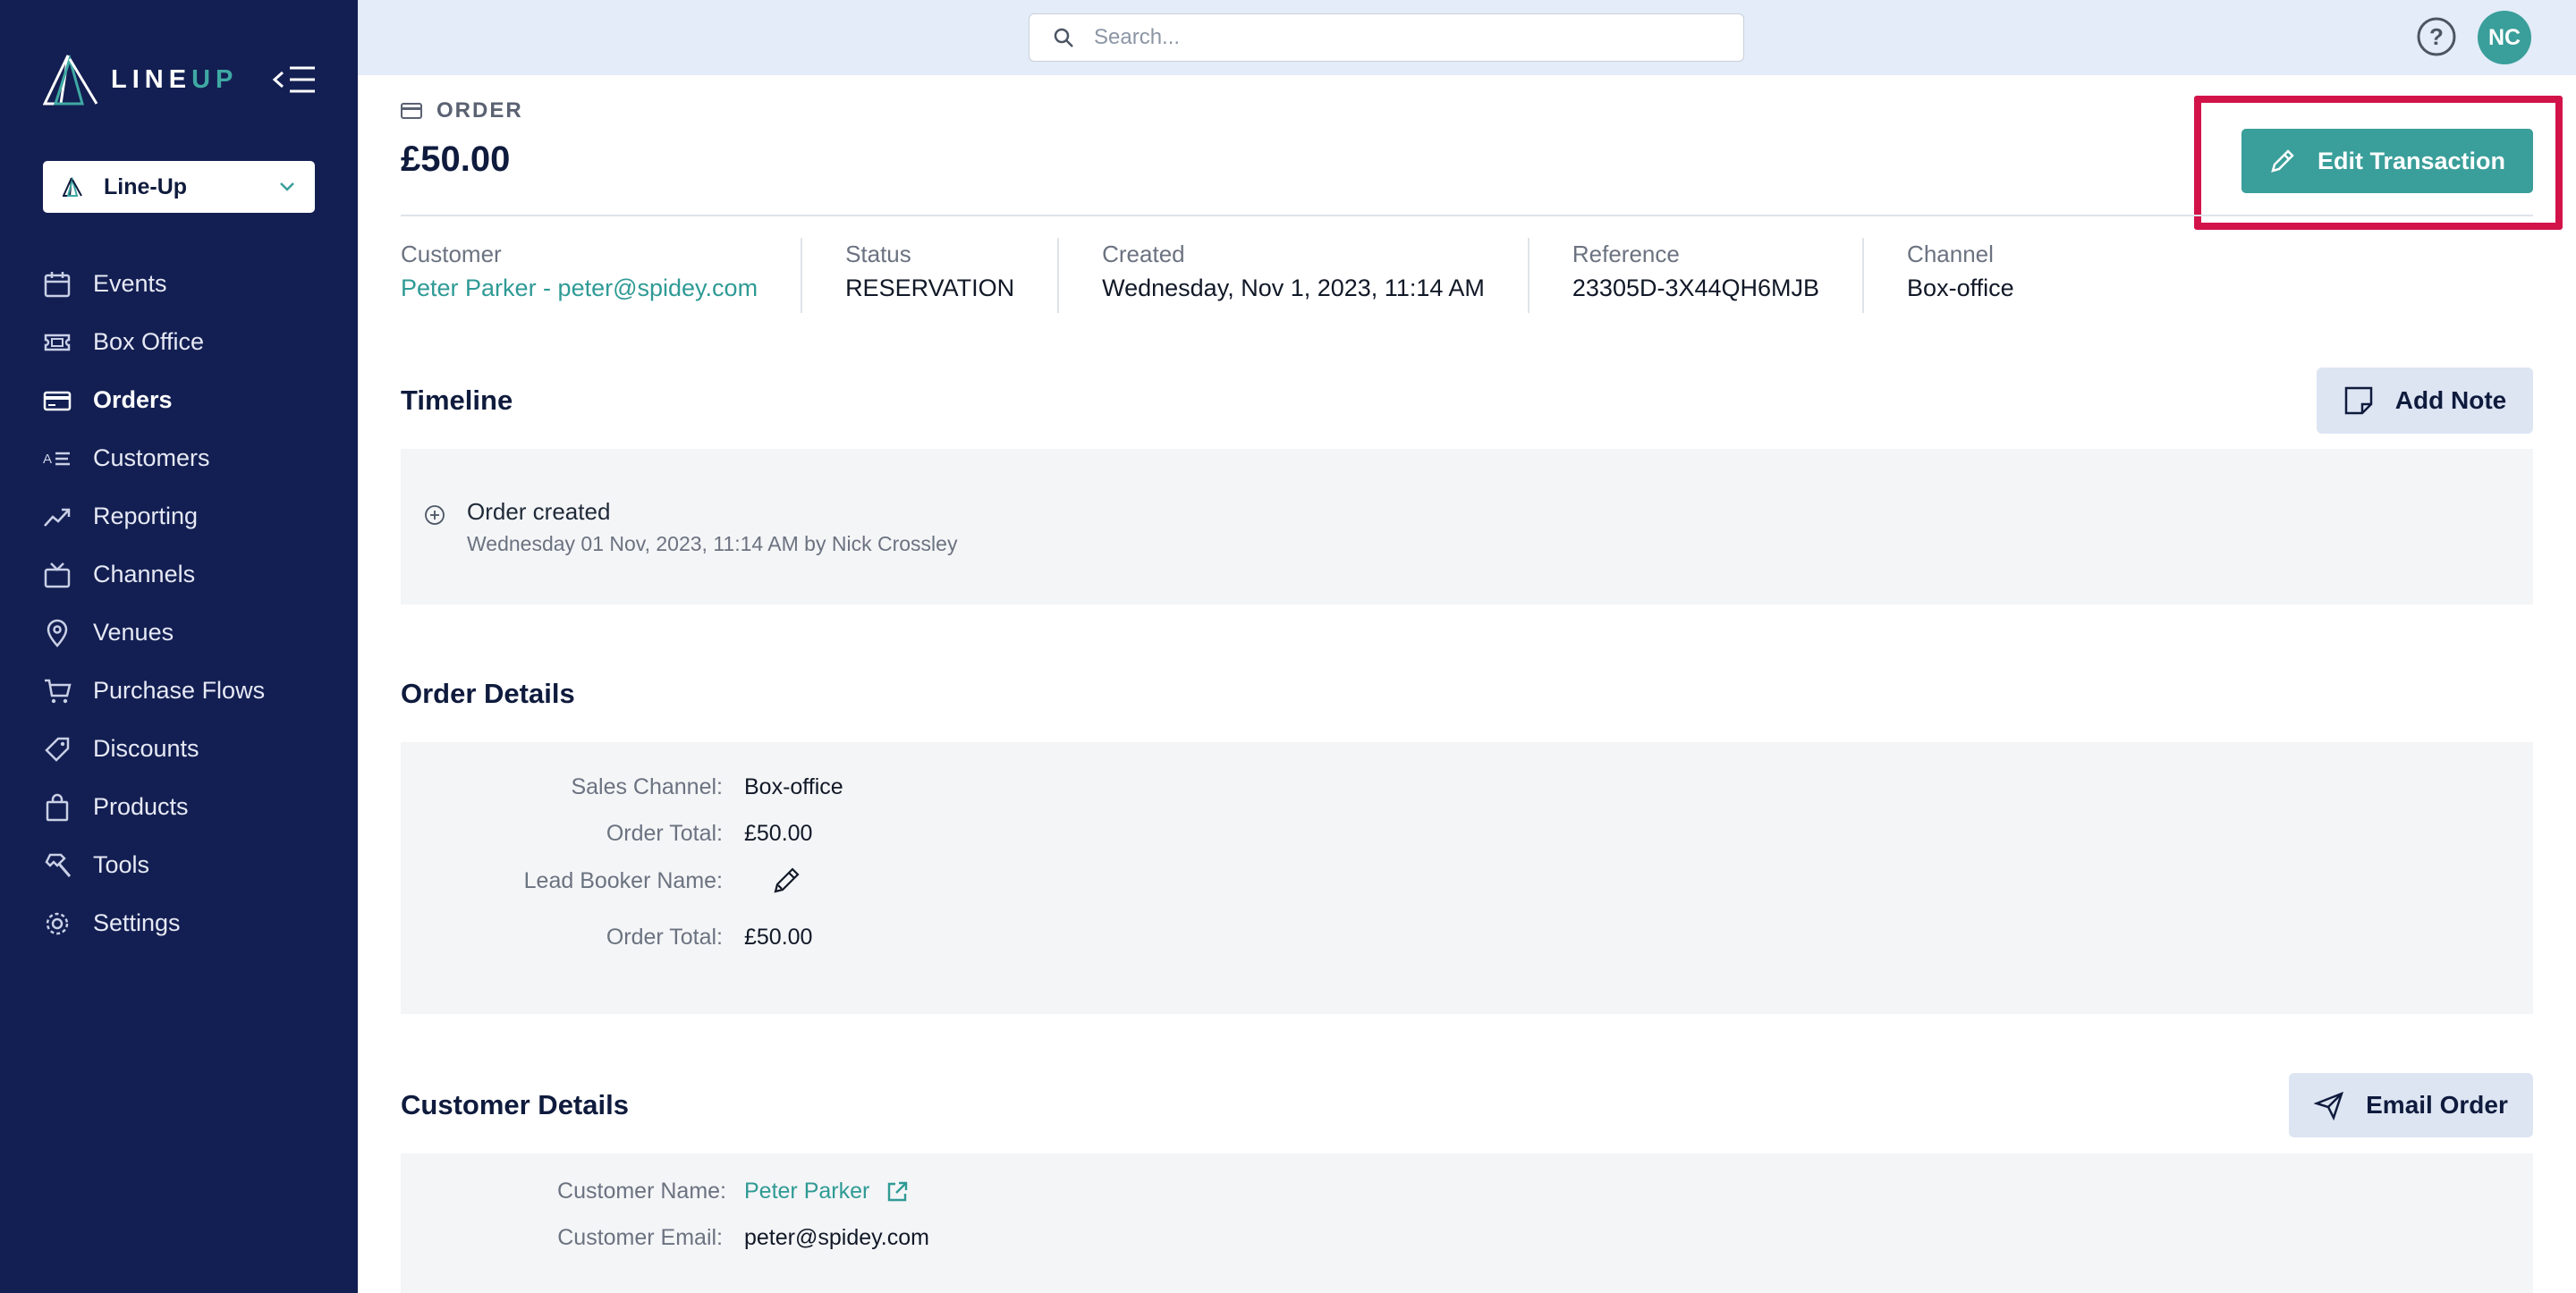 This screenshot has height=1293, width=2576. What do you see at coordinates (190, 923) in the screenshot?
I see `nav-item-settings: Settings` at bounding box center [190, 923].